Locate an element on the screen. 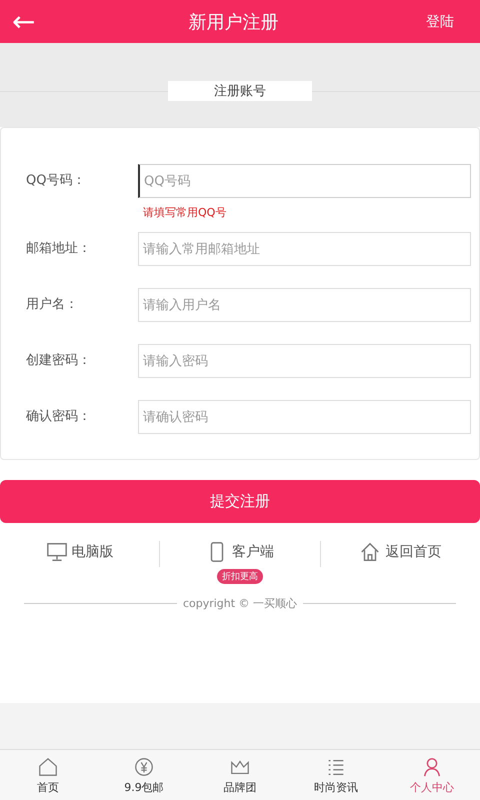 The width and height of the screenshot is (480, 800). field-label: 创建密码： is located at coordinates (58, 361).